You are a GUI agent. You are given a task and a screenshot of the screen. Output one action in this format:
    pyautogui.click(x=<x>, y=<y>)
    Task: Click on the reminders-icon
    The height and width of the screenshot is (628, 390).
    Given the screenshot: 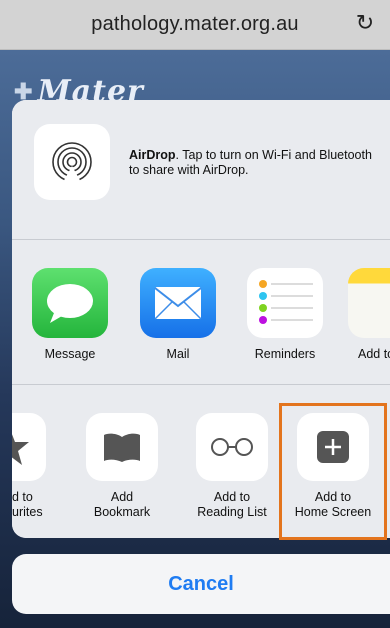 What is the action you would take?
    pyautogui.click(x=285, y=303)
    